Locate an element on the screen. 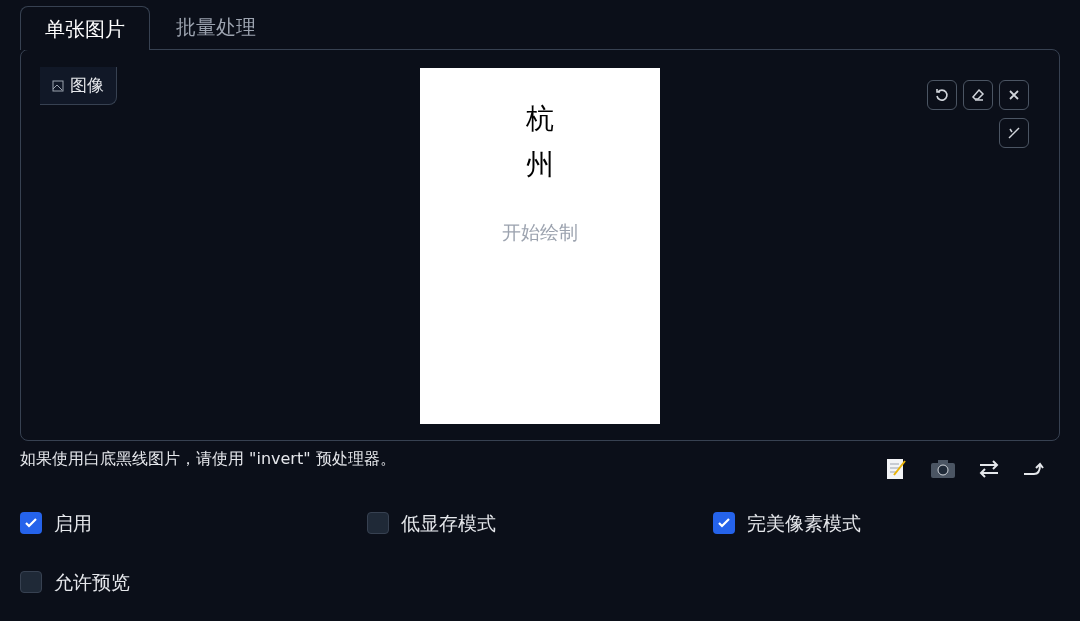 This screenshot has height=621, width=1080. close-icon is located at coordinates (1014, 95).